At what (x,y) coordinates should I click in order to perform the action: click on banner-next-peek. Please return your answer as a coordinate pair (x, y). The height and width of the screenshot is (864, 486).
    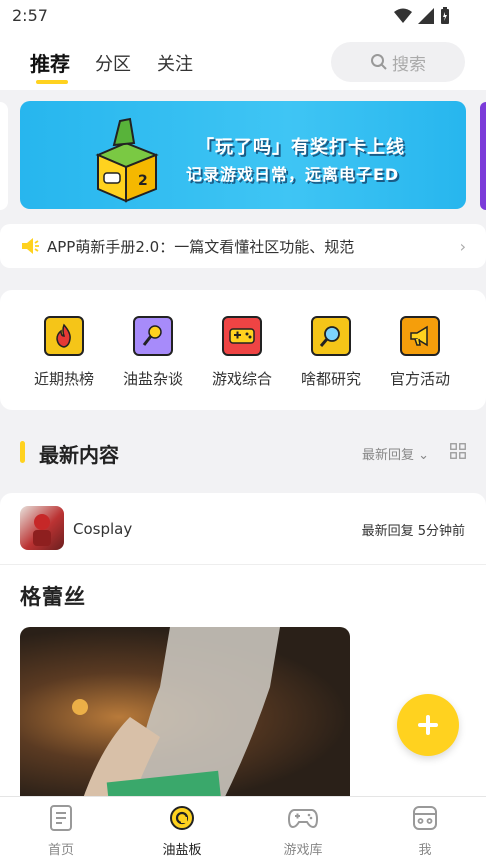
    Looking at the image, I should click on (483, 156).